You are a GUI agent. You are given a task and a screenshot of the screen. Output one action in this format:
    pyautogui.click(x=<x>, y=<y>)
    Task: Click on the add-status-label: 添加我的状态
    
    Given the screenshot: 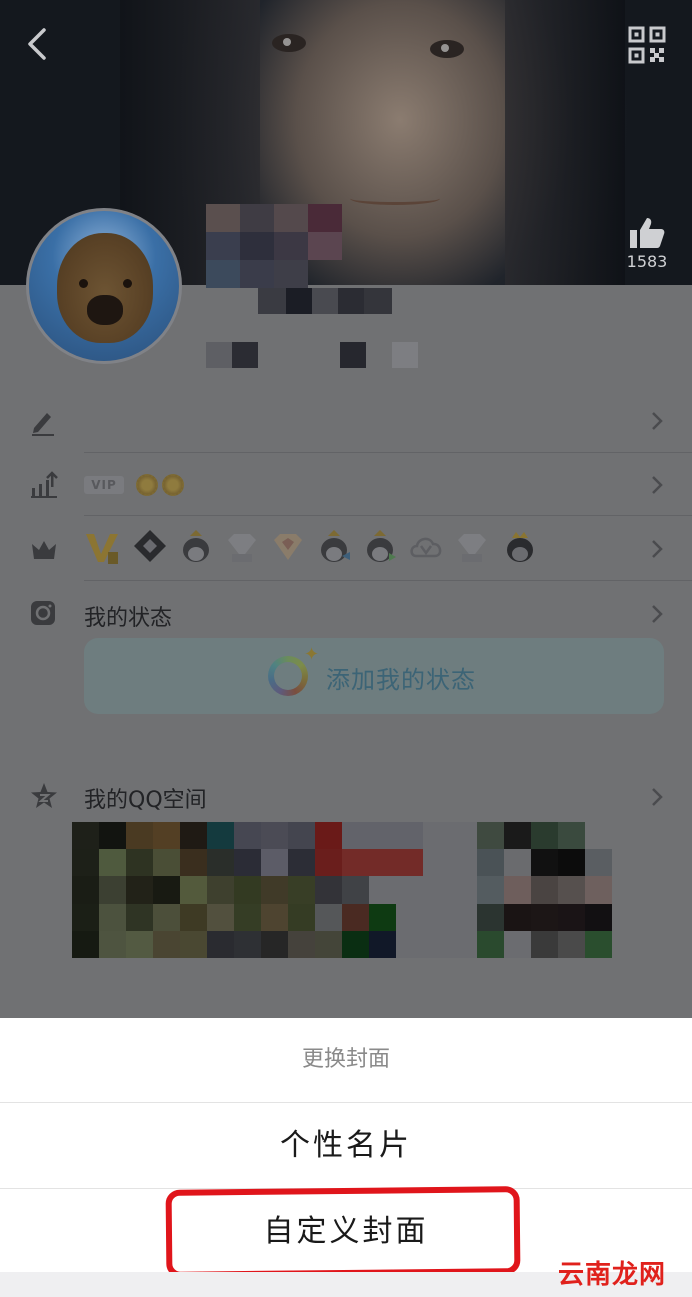 What is the action you would take?
    pyautogui.click(x=401, y=680)
    